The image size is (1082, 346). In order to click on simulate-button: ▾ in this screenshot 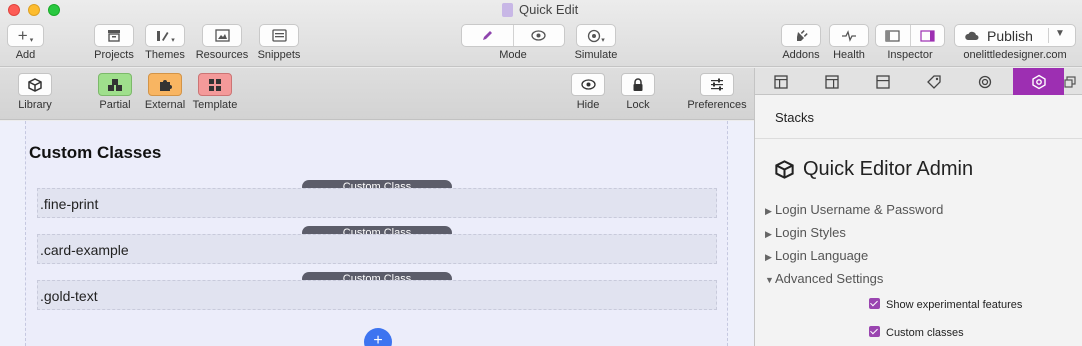, I will do `click(596, 35)`.